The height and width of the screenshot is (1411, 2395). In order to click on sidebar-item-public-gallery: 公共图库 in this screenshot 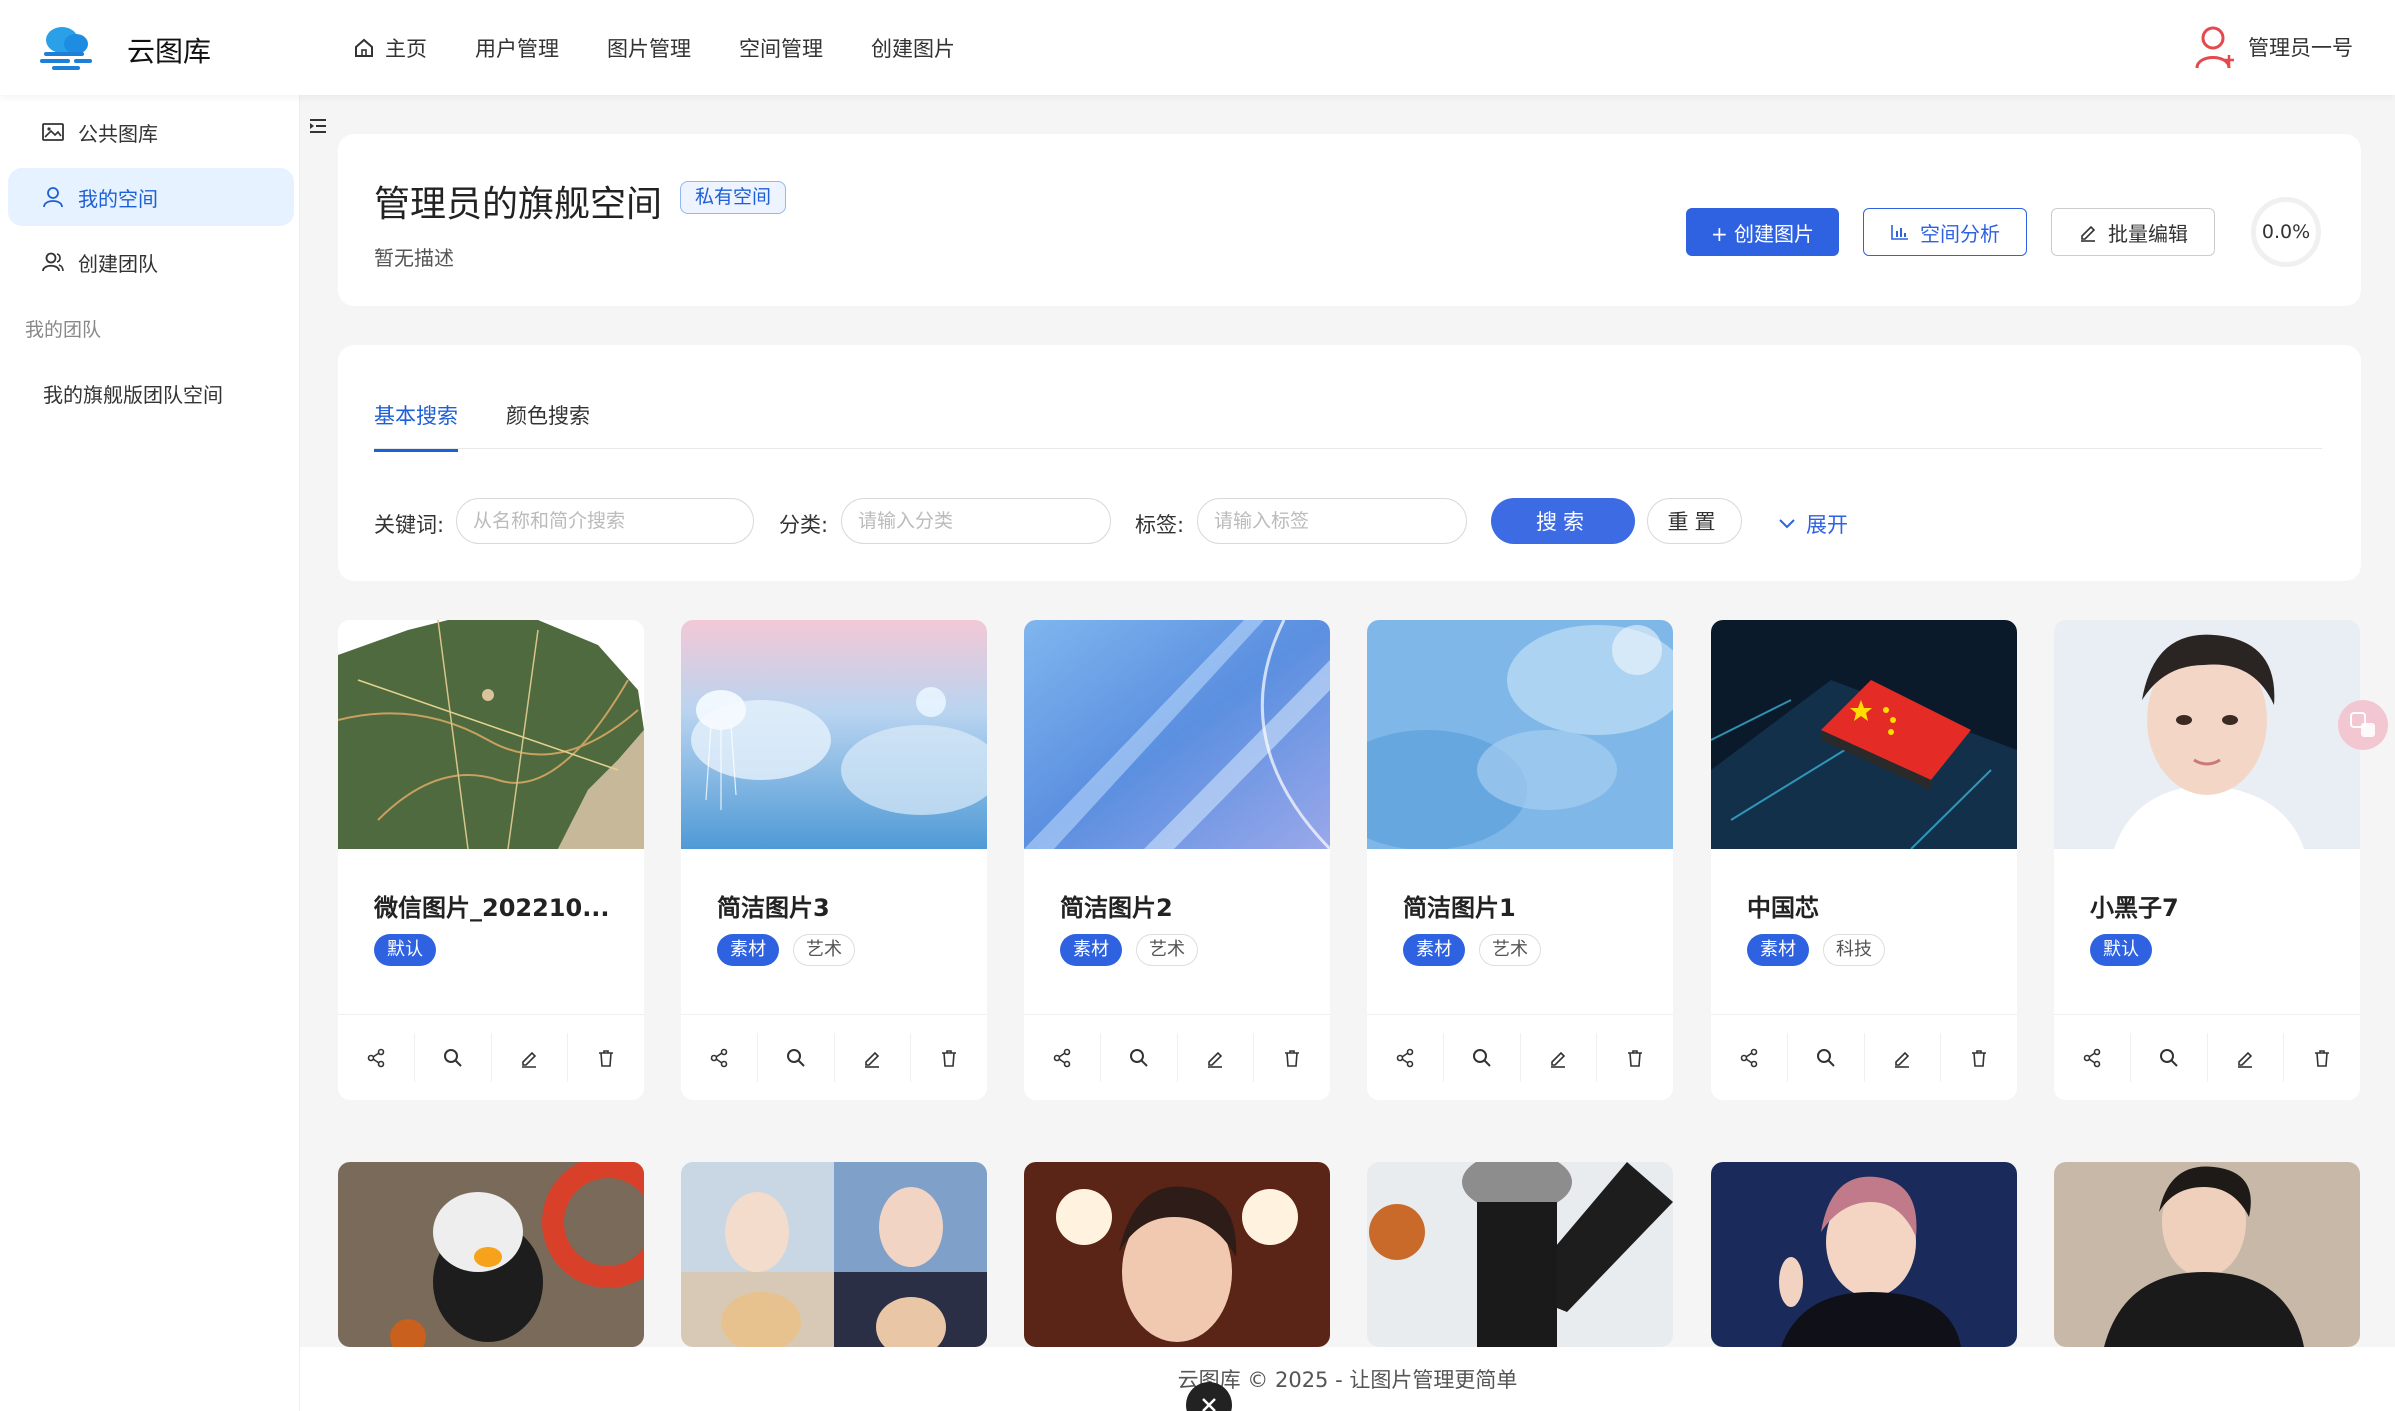, I will do `click(151, 132)`.